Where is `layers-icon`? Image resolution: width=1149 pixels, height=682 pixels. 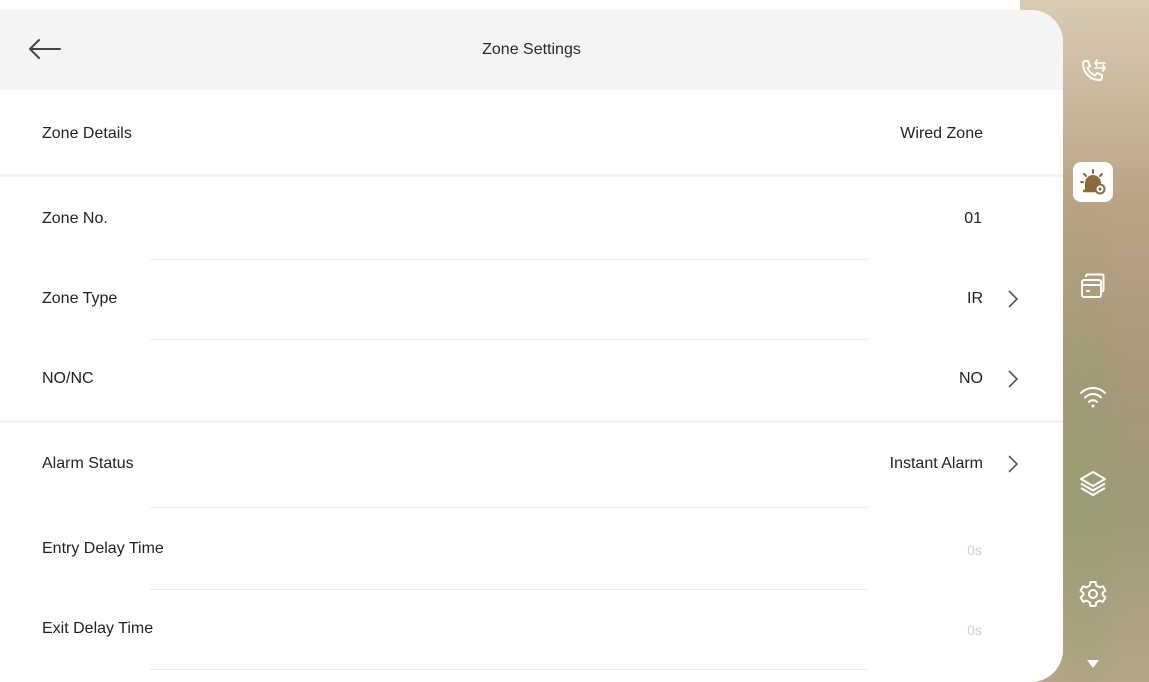
layers-icon is located at coordinates (1093, 483).